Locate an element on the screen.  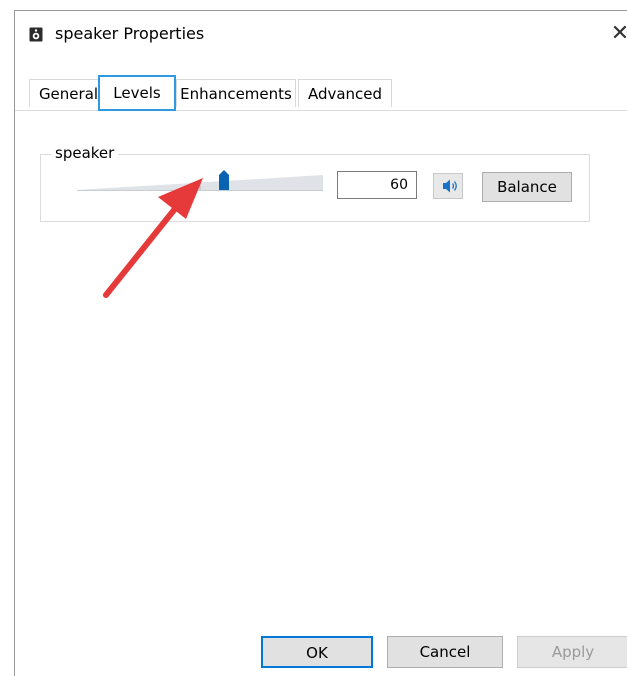
tab-advanced: Advanced is located at coordinates (345, 93).